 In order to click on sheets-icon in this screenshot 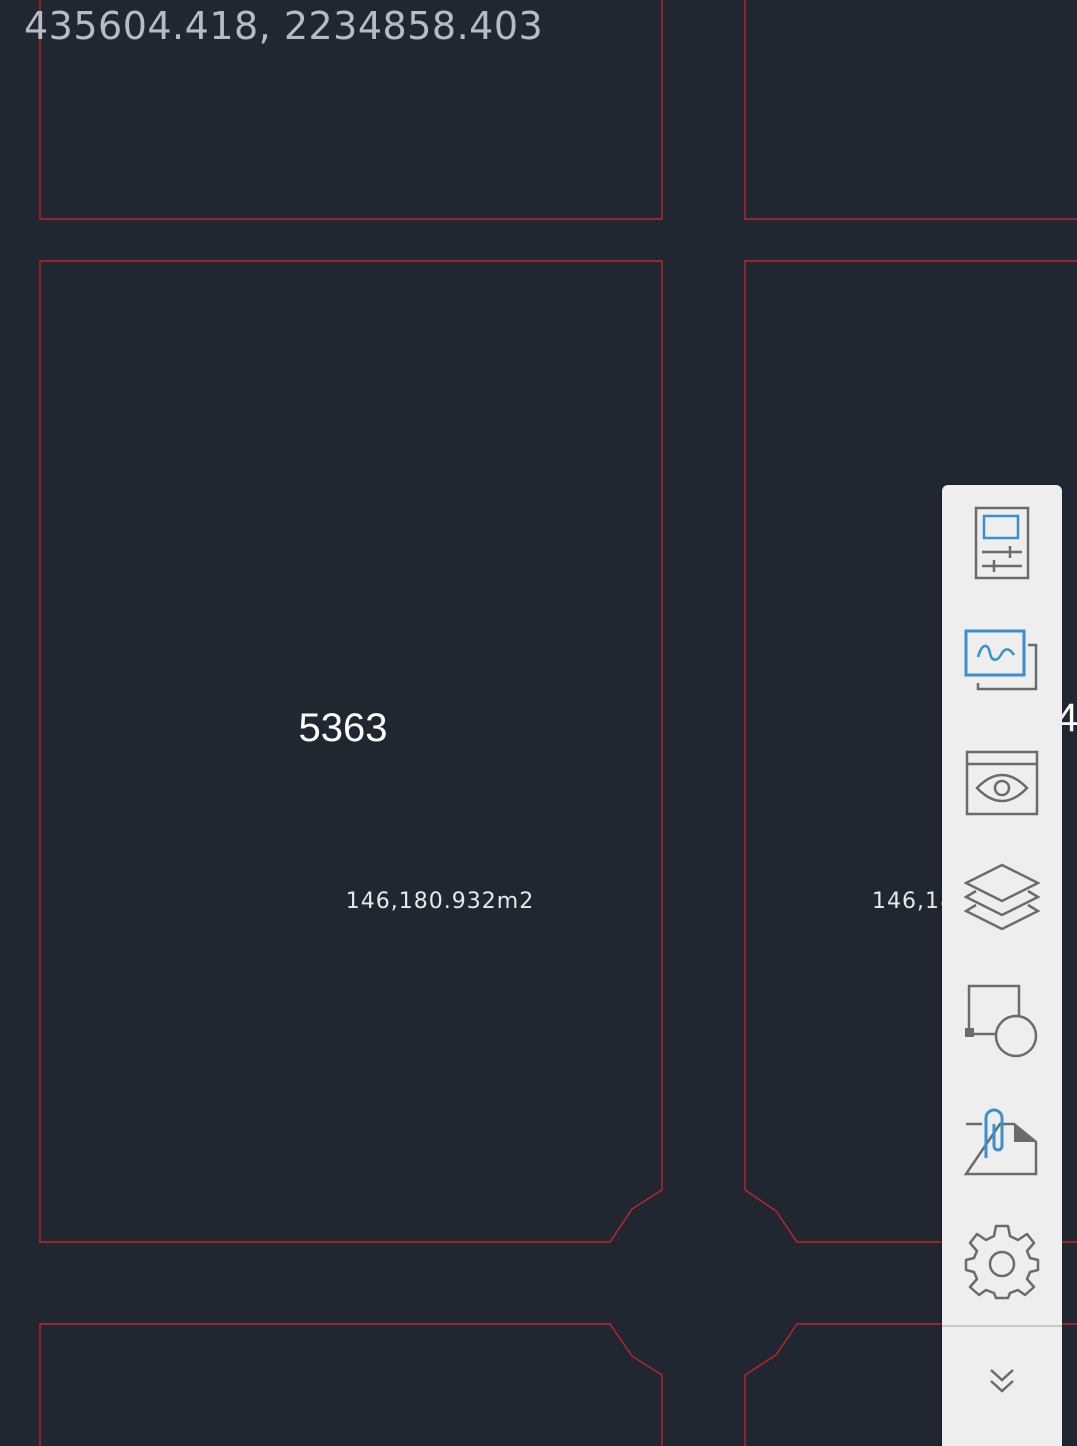, I will do `click(1002, 663)`.